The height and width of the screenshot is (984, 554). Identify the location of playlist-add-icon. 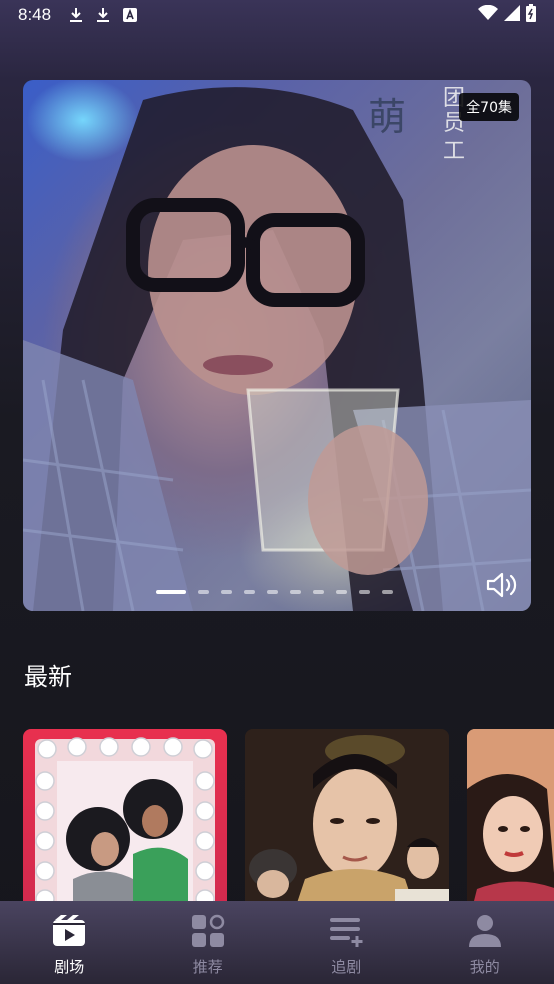
(346, 931).